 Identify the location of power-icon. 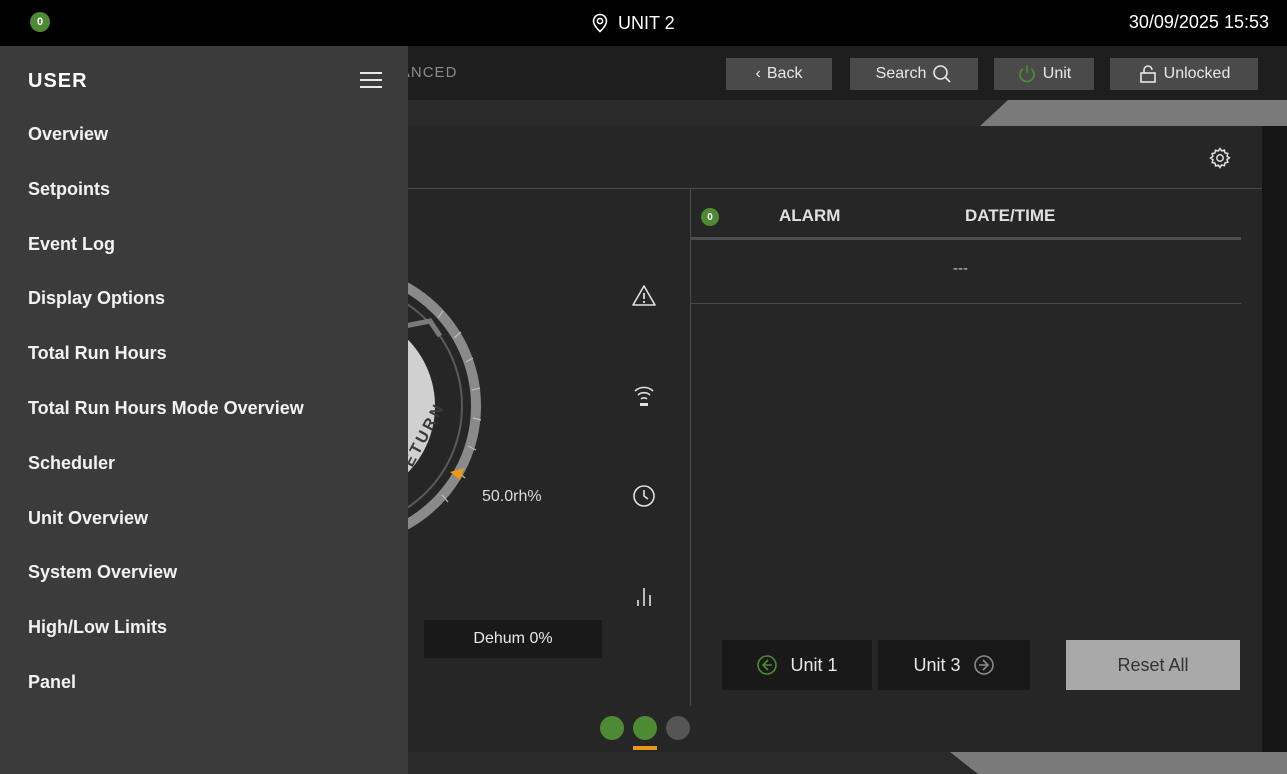
(1026, 74).